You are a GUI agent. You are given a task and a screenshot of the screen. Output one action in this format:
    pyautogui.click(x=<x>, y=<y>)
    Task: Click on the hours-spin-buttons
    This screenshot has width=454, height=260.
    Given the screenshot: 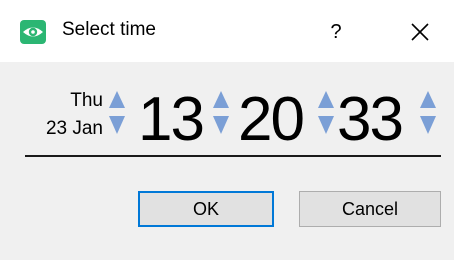 What is the action you would take?
    pyautogui.click(x=221, y=113)
    